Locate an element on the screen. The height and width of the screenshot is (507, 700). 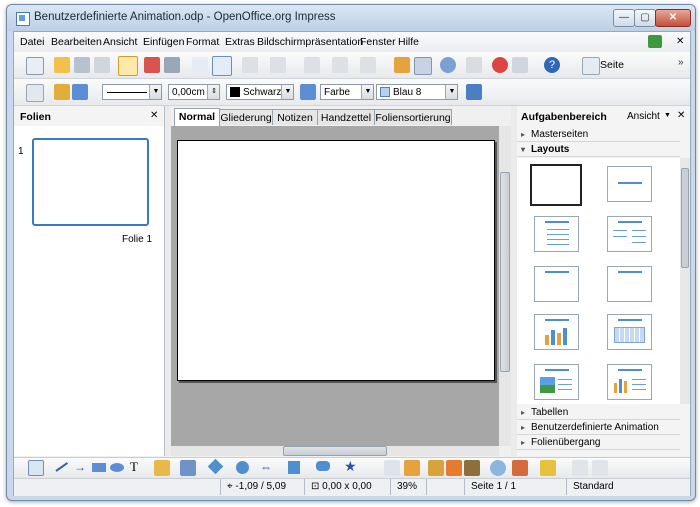
table-icon is located at coordinates (423, 66).